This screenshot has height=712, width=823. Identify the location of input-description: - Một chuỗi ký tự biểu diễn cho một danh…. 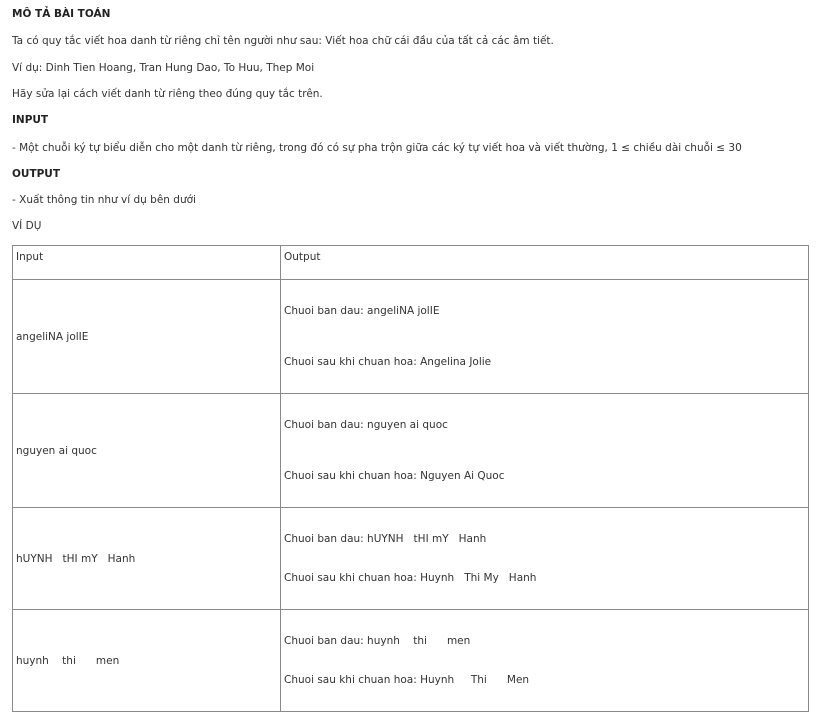
(377, 148).